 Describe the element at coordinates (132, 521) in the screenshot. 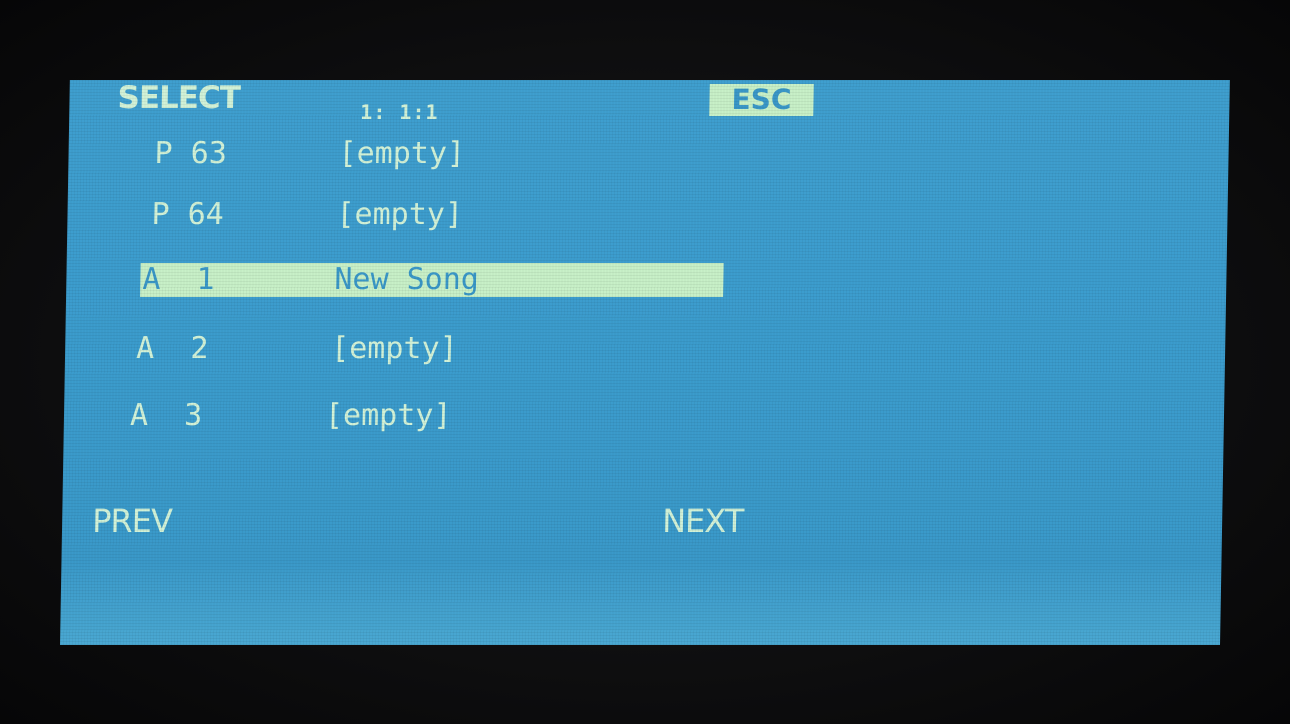

I see `prev-button: PREV` at that location.